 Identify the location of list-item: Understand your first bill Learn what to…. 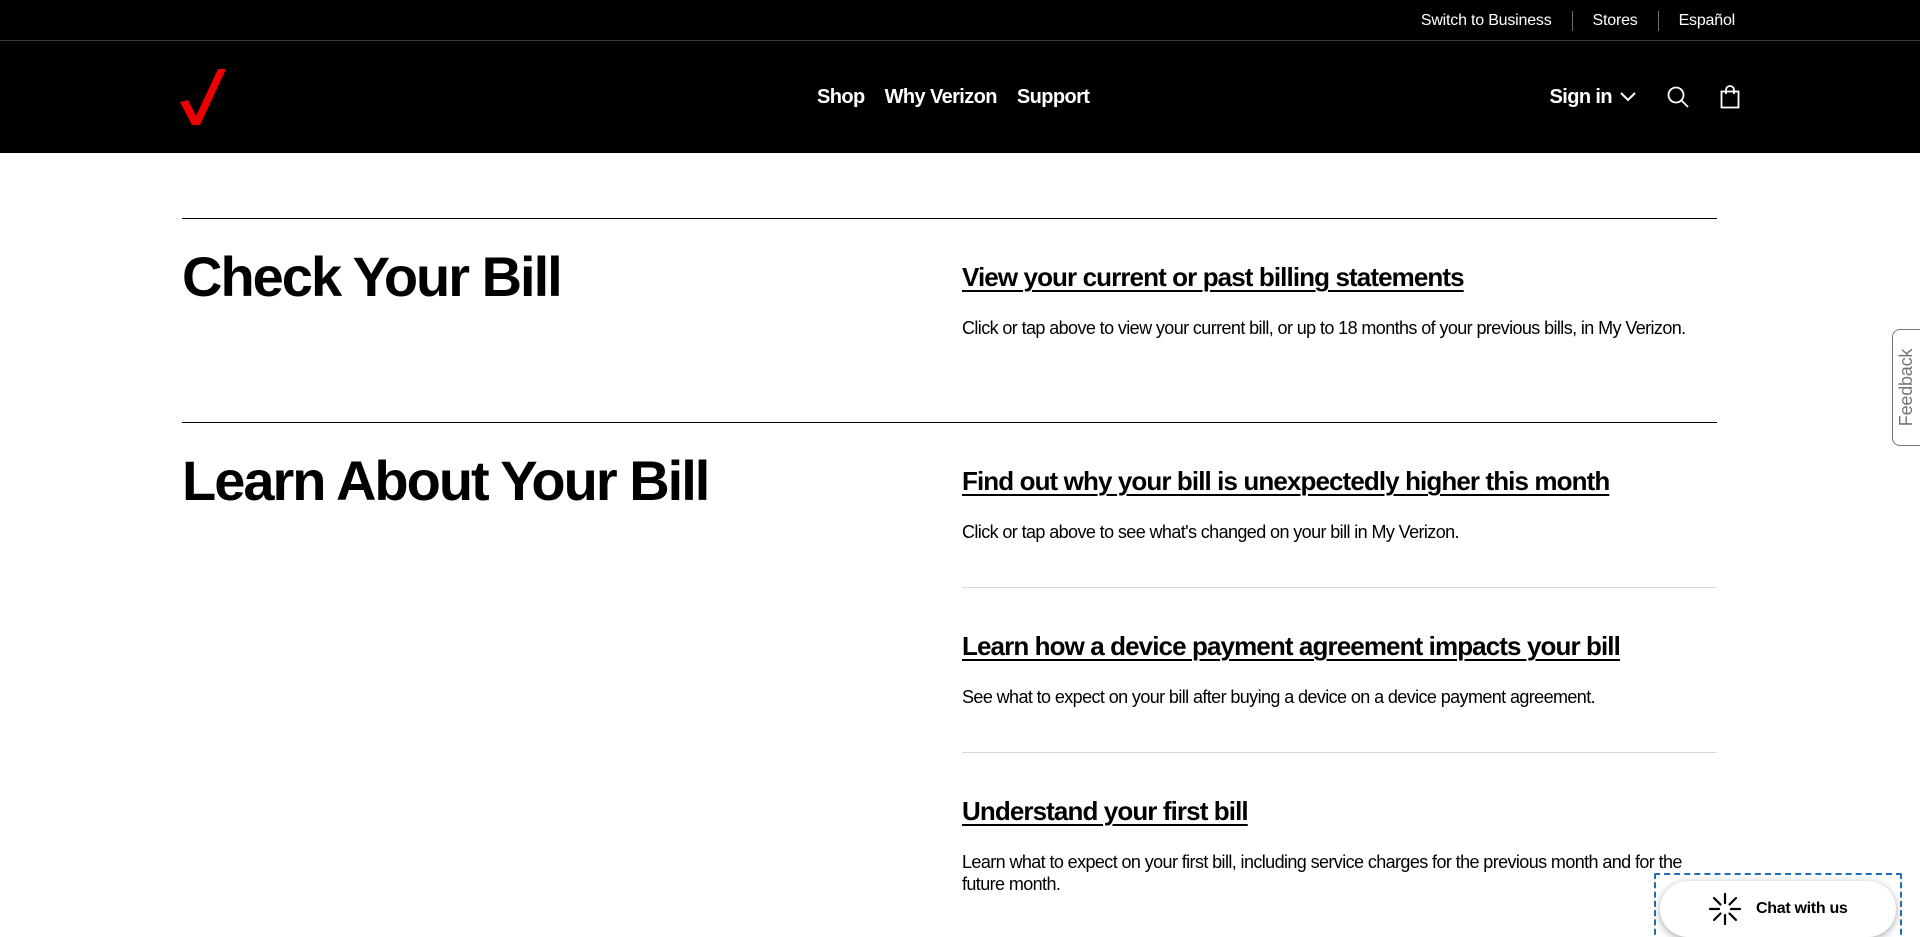
(1339, 844).